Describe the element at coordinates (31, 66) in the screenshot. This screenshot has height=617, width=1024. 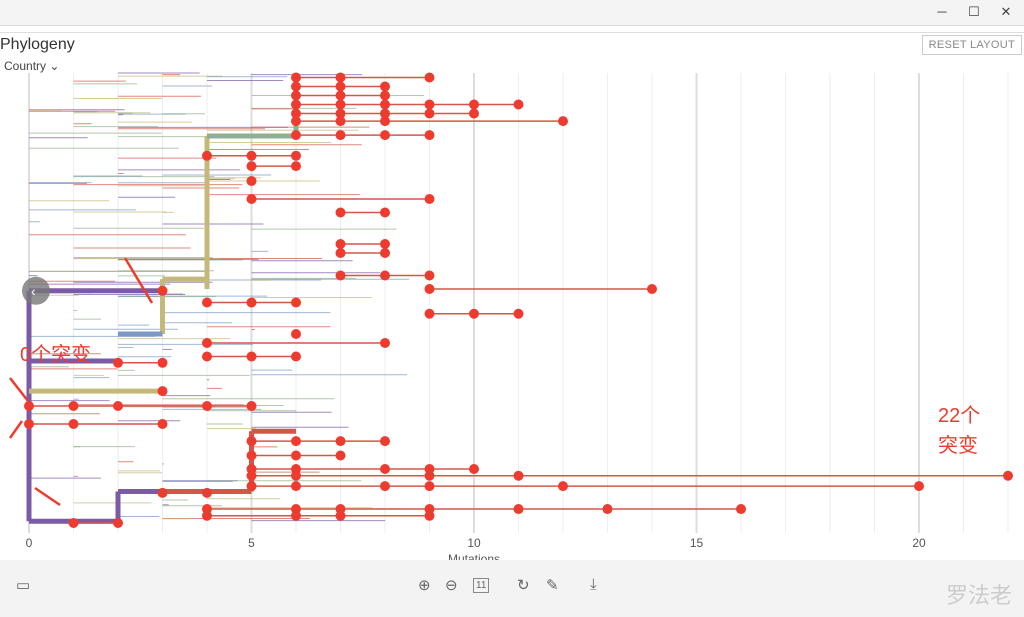
I see `color-by-dropdown: Country ⌄` at that location.